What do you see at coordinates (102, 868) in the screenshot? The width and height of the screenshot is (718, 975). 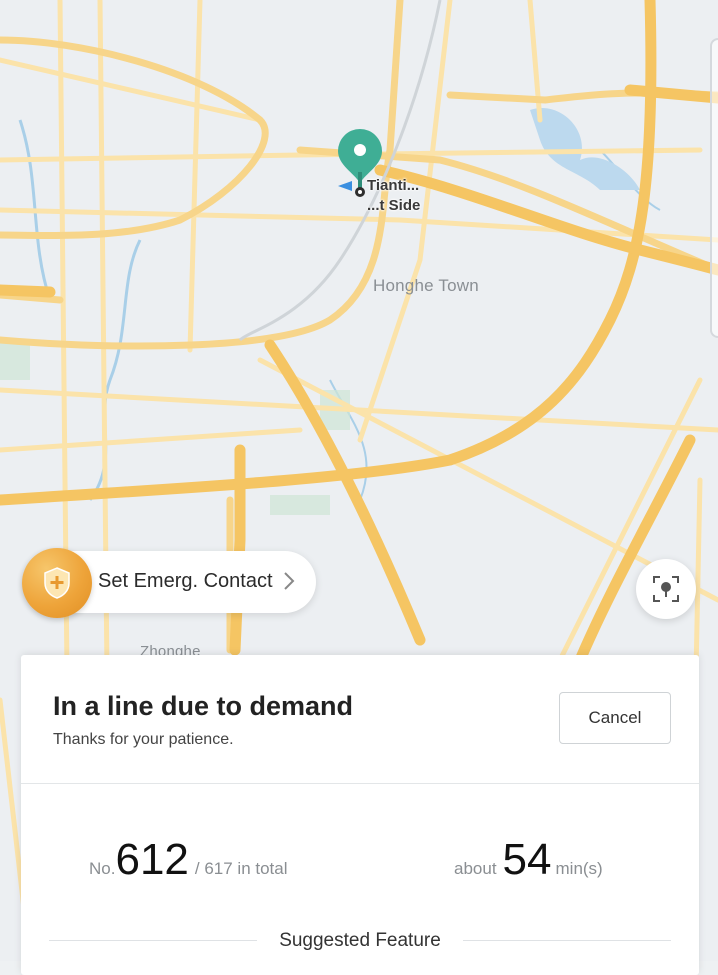 I see `queue-position-prefix: No.` at bounding box center [102, 868].